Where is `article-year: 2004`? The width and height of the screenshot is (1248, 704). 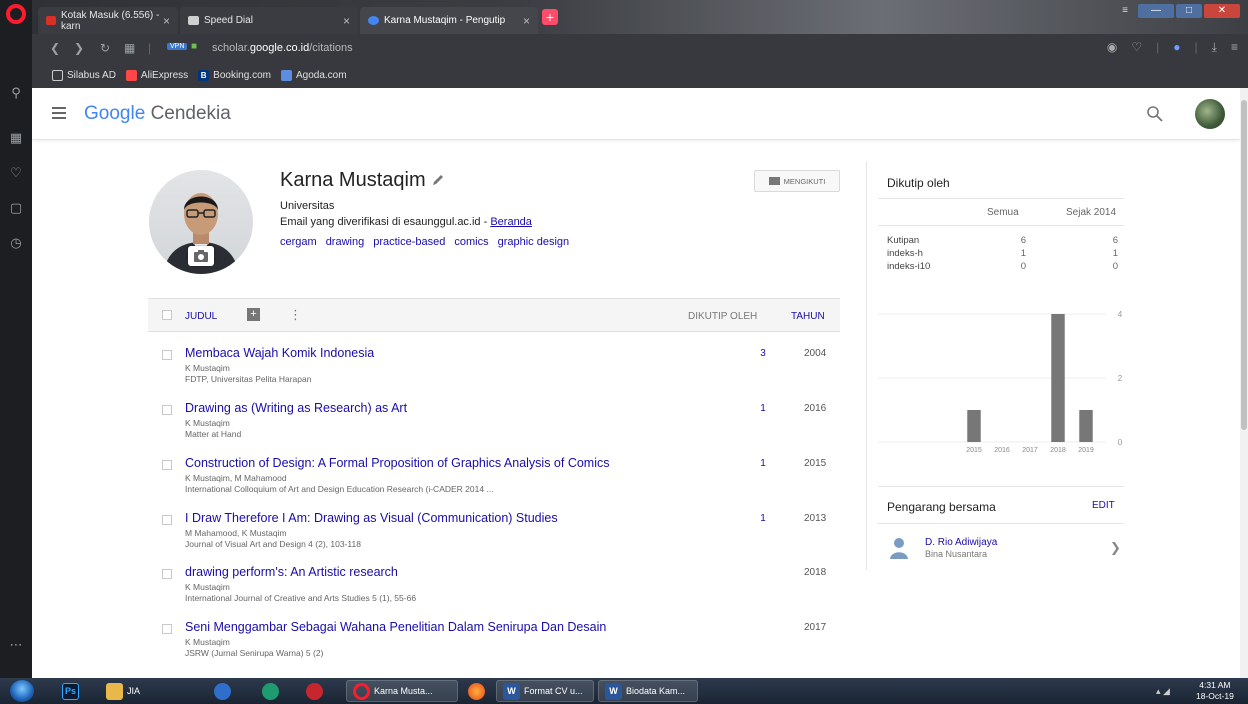 article-year: 2004 is located at coordinates (815, 353).